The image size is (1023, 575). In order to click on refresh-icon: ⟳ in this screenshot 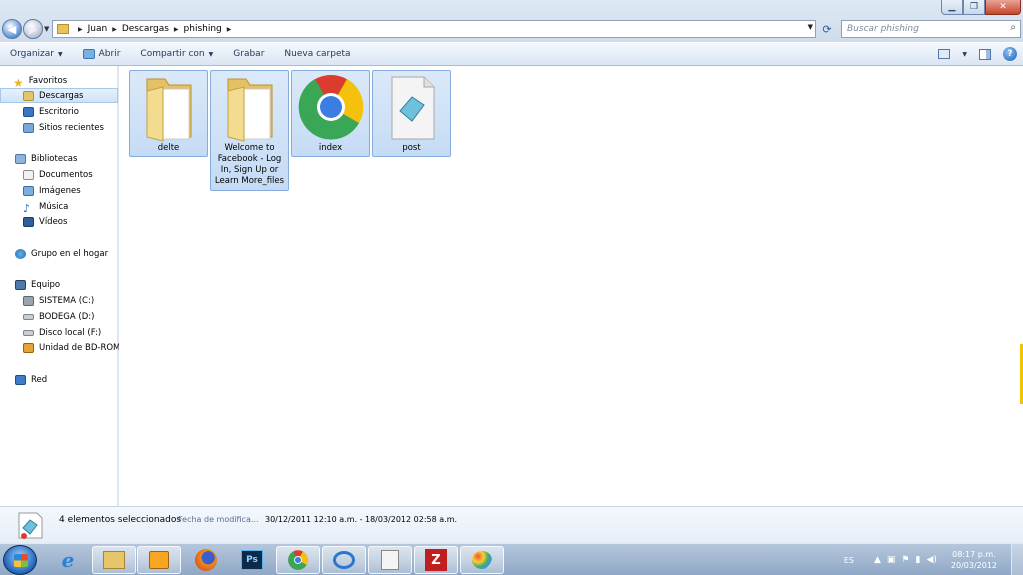, I will do `click(827, 29)`.